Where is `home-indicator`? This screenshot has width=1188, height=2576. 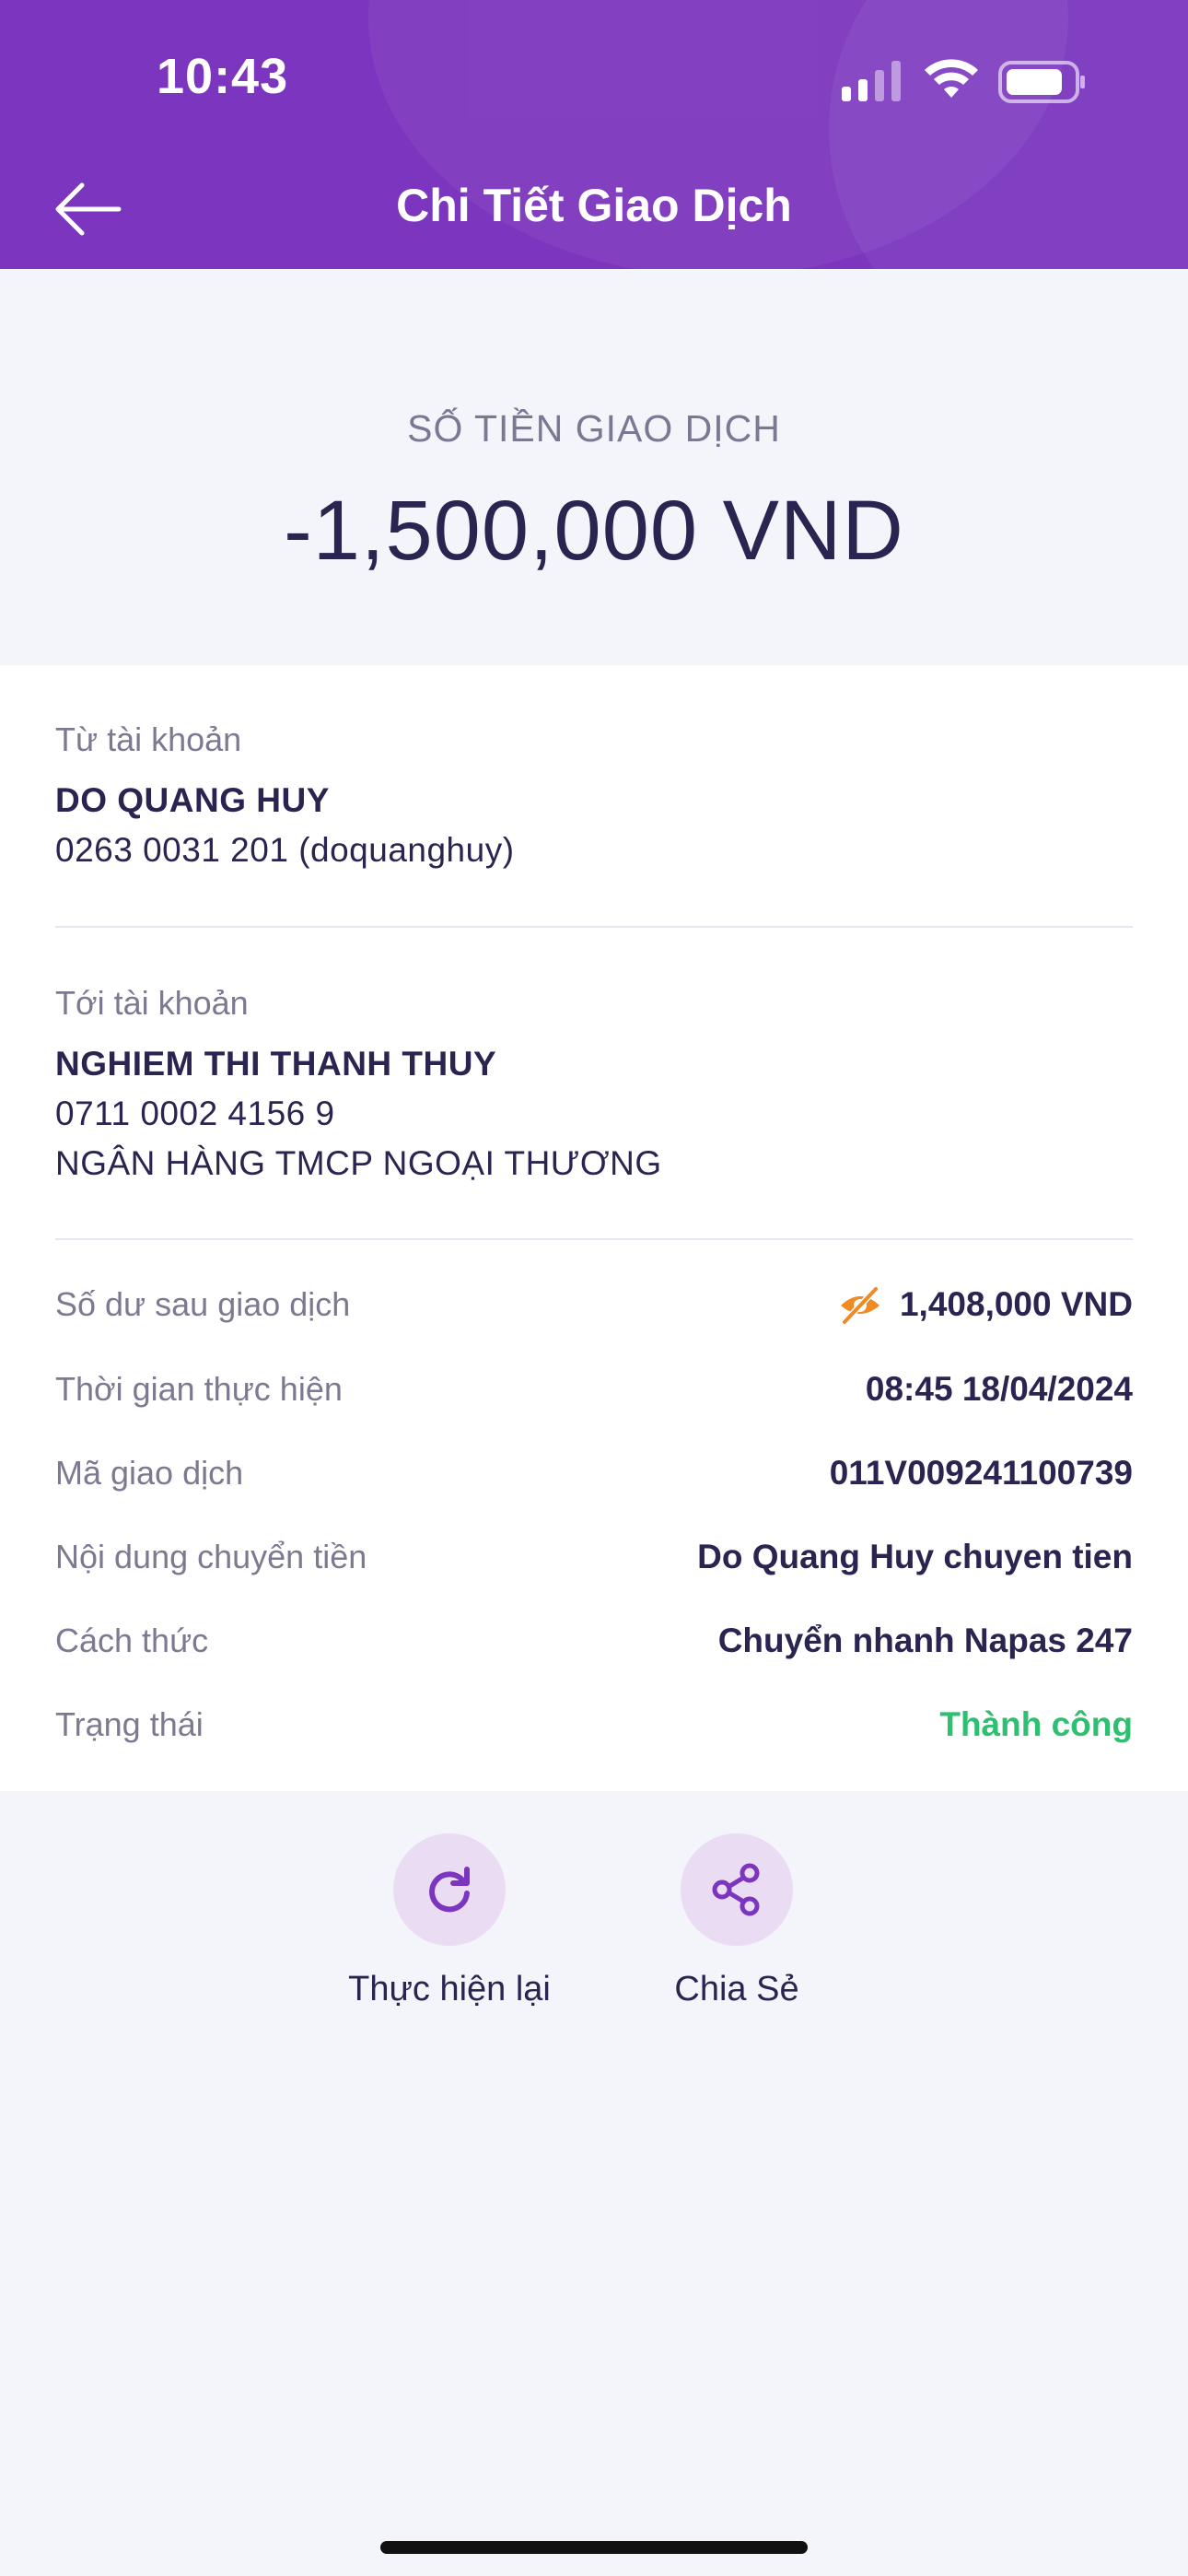 home-indicator is located at coordinates (594, 2547).